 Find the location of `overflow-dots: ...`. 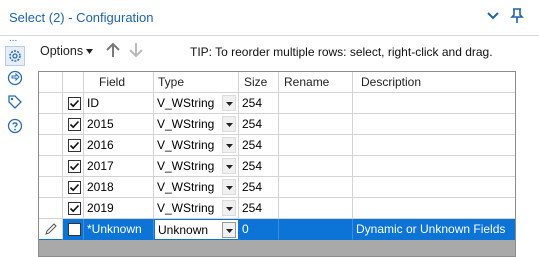

overflow-dots: ... is located at coordinates (16, 39).